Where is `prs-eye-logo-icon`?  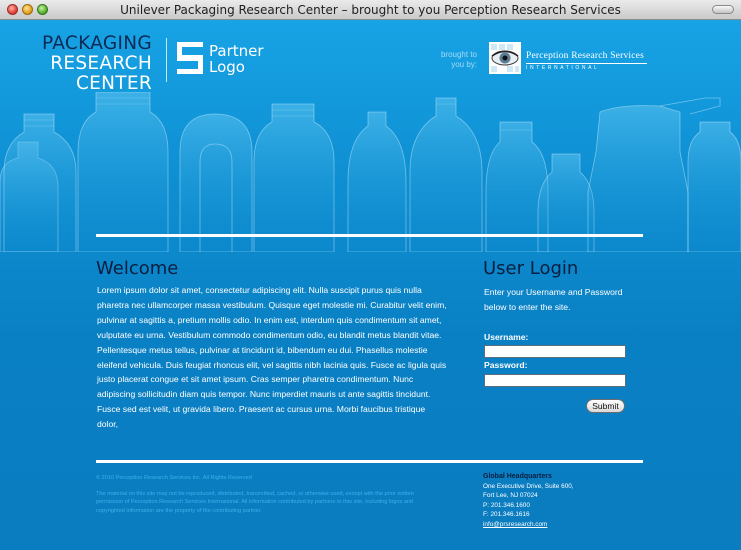 prs-eye-logo-icon is located at coordinates (505, 58).